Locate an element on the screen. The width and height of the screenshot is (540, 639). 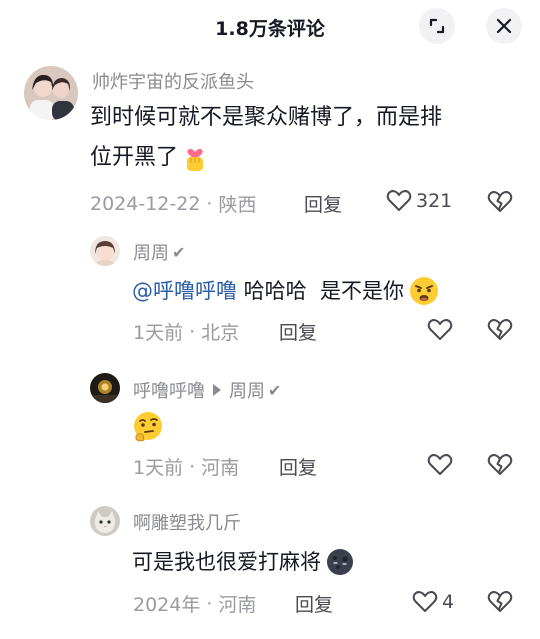
reply-meta: 2024年 · 河南 is located at coordinates (194, 603).